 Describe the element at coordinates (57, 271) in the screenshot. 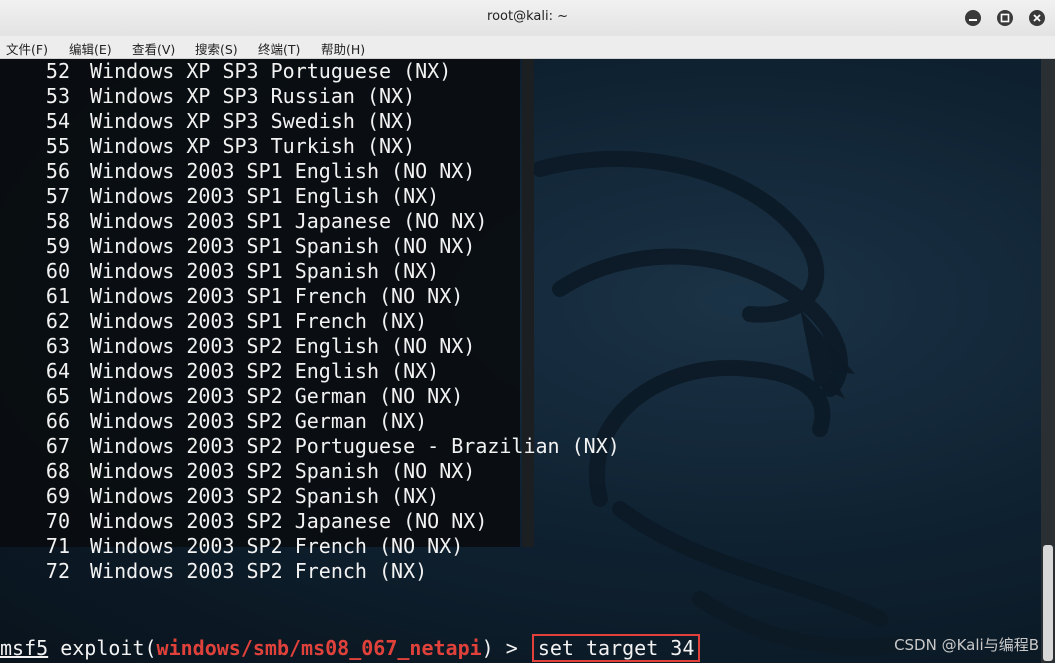

I see `target-number: 60` at that location.